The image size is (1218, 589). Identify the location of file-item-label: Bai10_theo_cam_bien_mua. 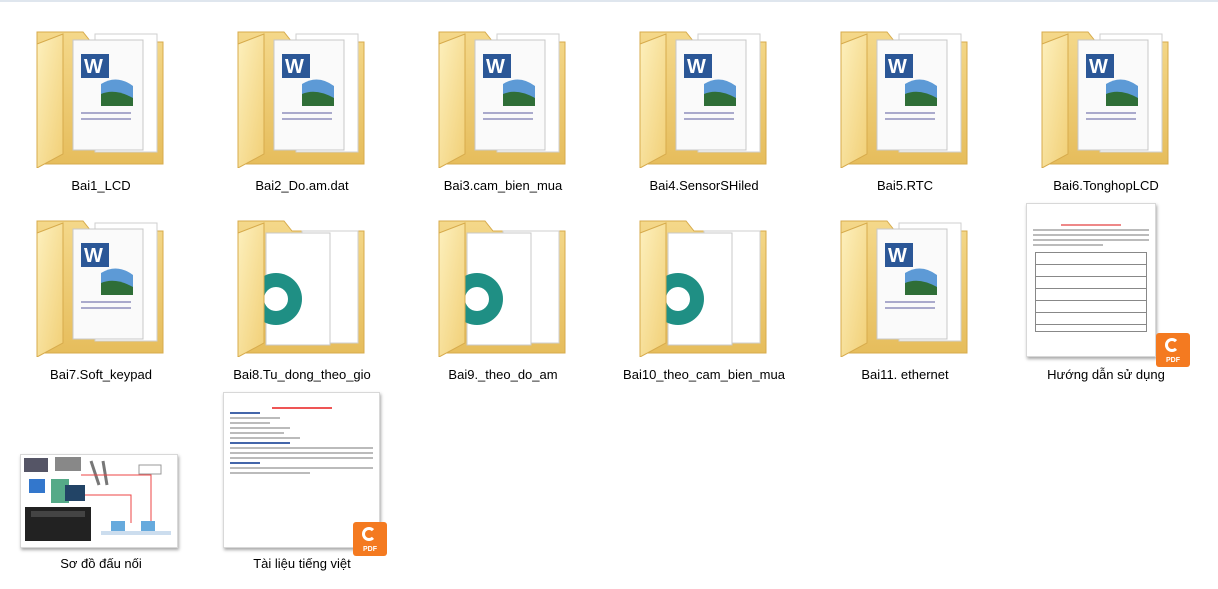
(704, 374).